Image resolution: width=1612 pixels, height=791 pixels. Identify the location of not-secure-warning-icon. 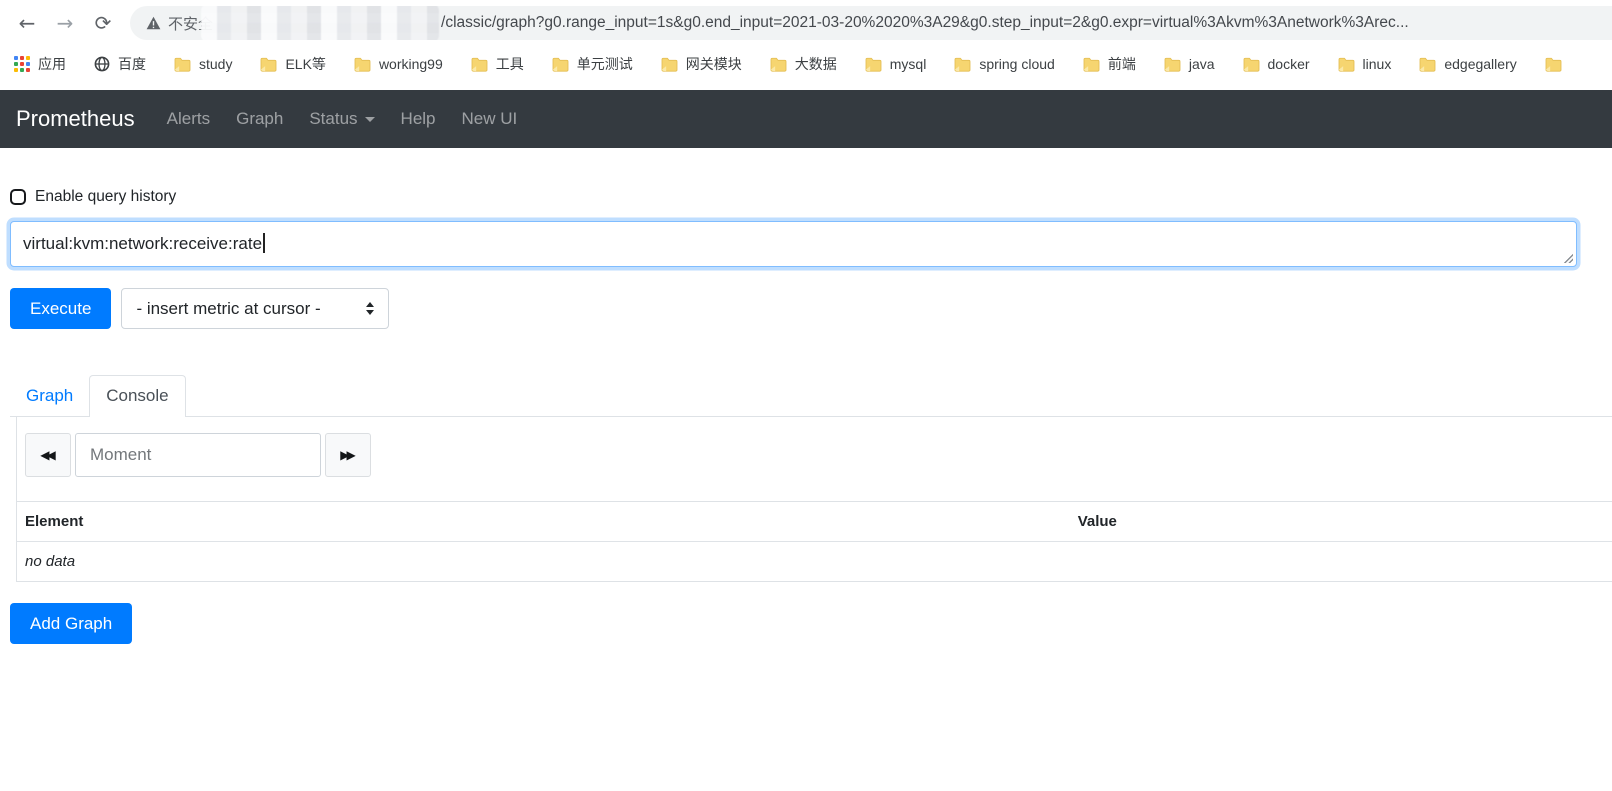
(153, 23).